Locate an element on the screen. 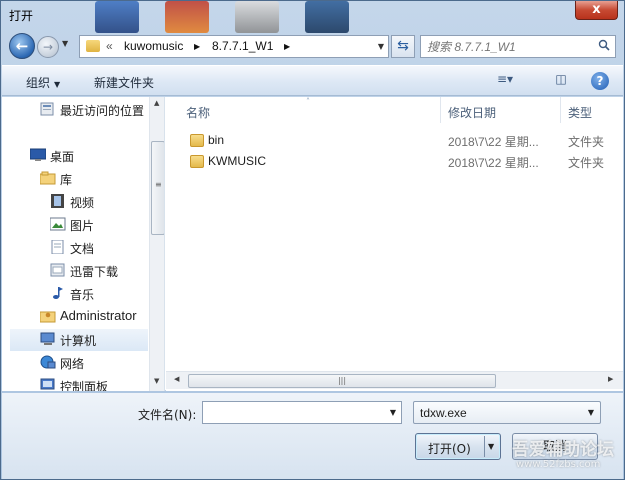 The image size is (625, 480). sidebar-item-label: 最近访问的位置 is located at coordinates (102, 111).